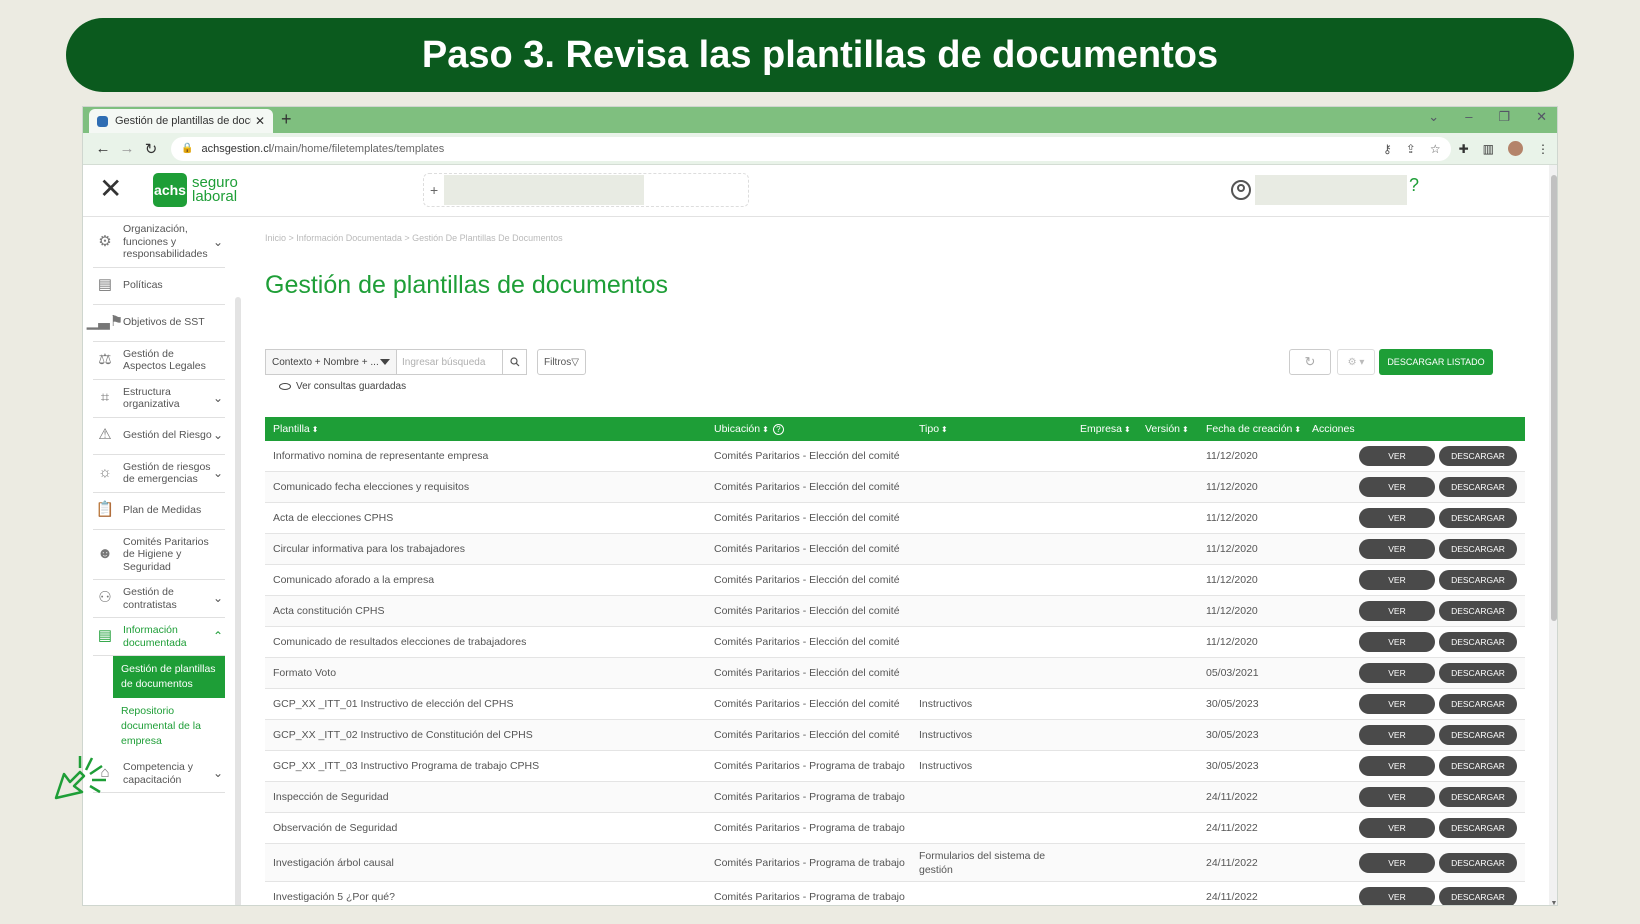 This screenshot has height=924, width=1640. Describe the element at coordinates (181, 121) in the screenshot. I see `browser-tab: Gestión de plantillas de docume ✕` at that location.